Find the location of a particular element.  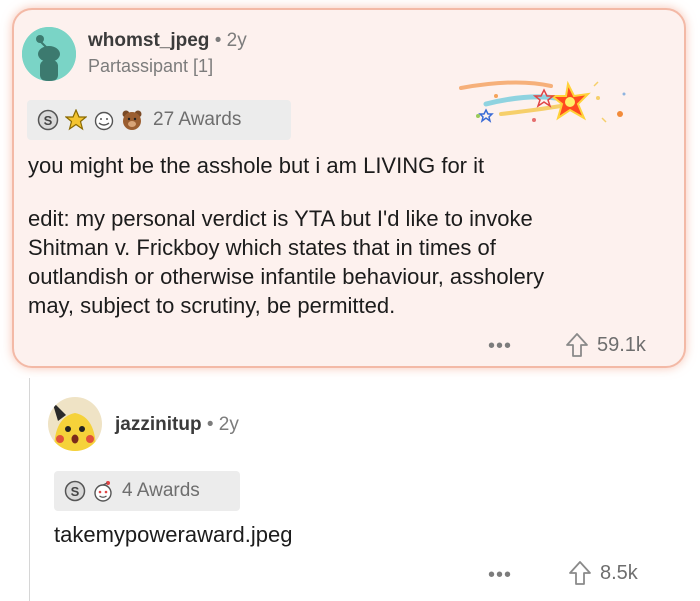

awards-bar: S 27 Awards is located at coordinates (159, 120).